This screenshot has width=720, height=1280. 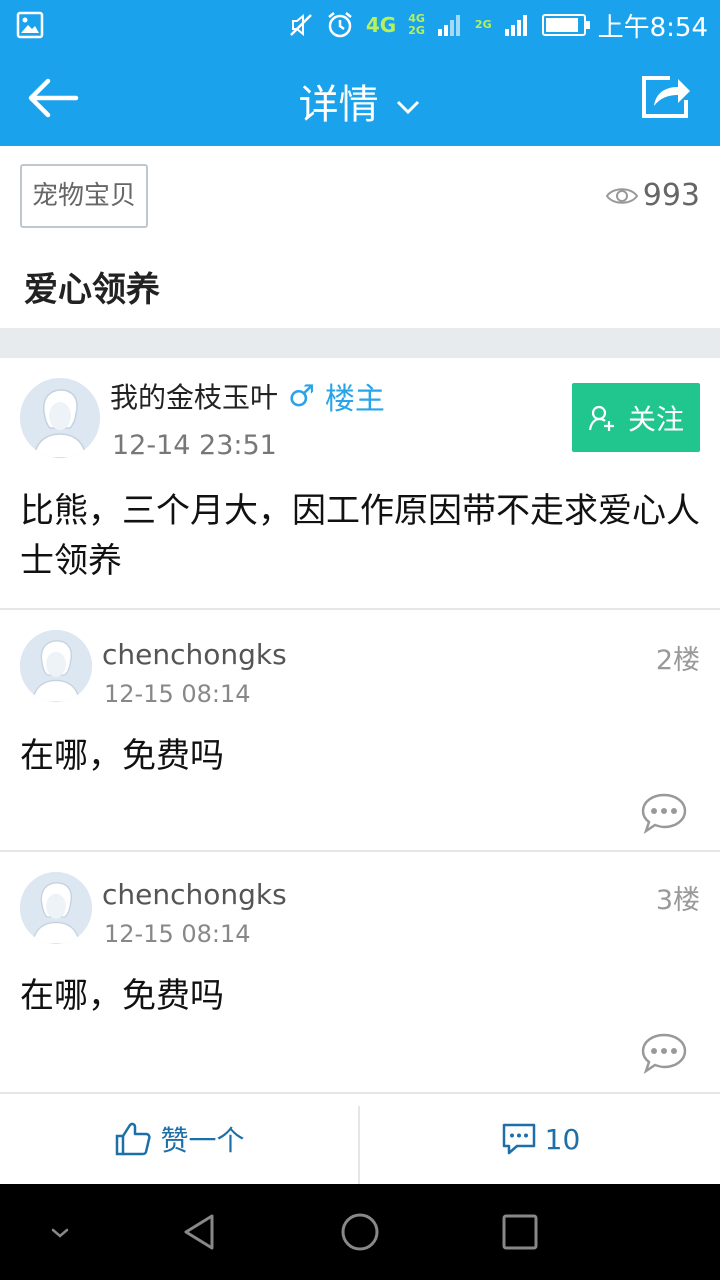 What do you see at coordinates (677, 900) in the screenshot?
I see `reply-floor: 3楼` at bounding box center [677, 900].